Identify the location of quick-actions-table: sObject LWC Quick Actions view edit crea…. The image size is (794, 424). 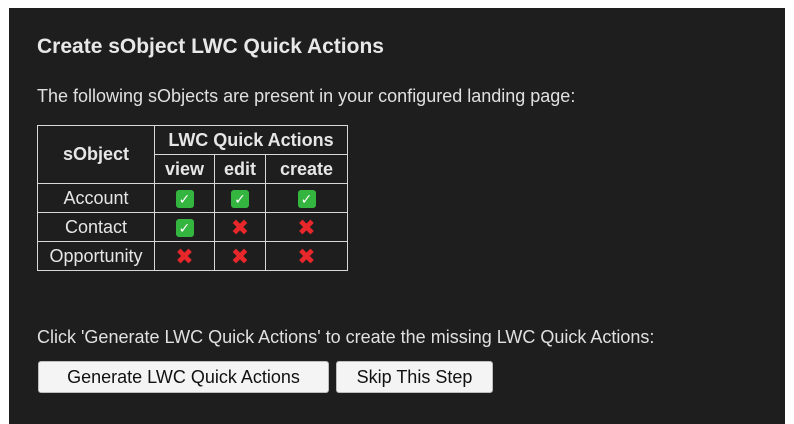
(192, 198).